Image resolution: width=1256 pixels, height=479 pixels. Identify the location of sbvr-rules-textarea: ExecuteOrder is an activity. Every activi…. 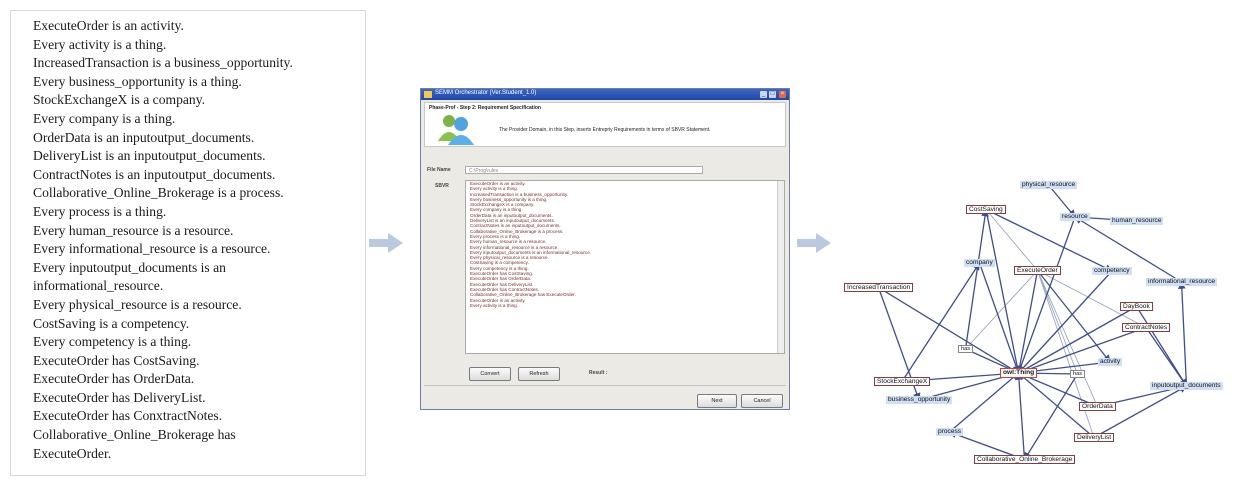
(625, 267).